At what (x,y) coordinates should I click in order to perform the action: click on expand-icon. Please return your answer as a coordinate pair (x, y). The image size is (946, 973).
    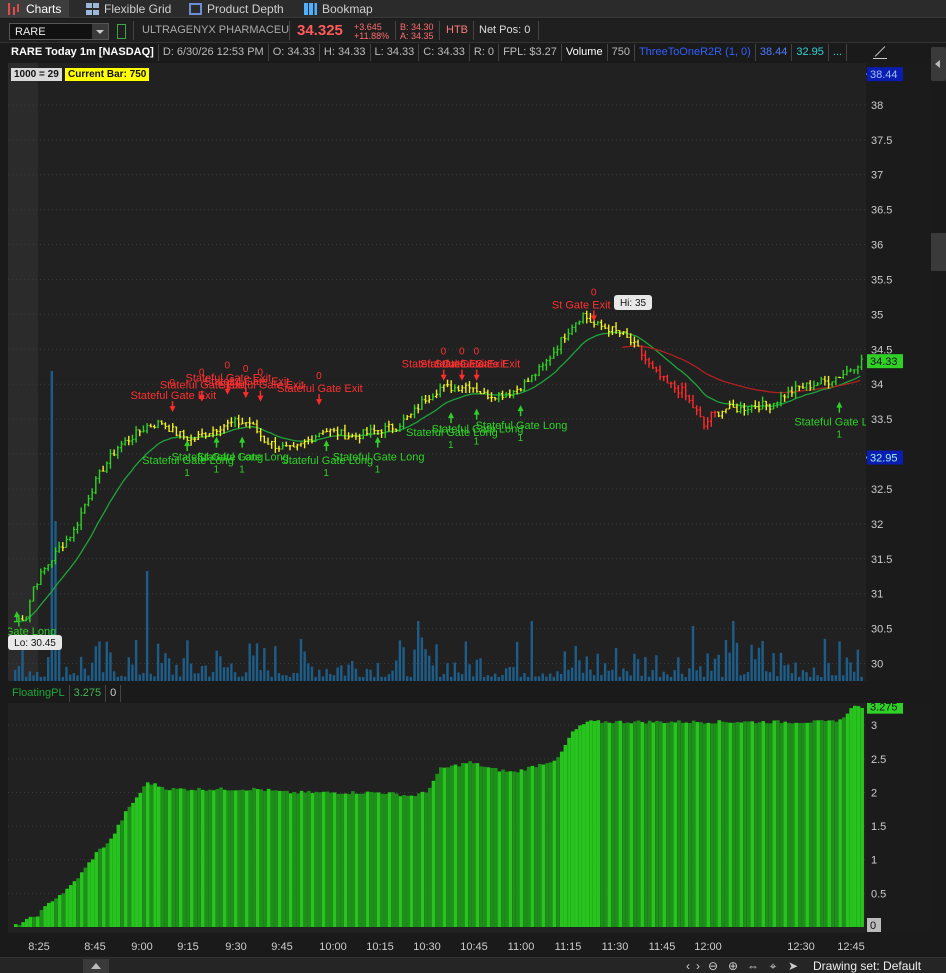
    Looking at the image, I should click on (880, 52).